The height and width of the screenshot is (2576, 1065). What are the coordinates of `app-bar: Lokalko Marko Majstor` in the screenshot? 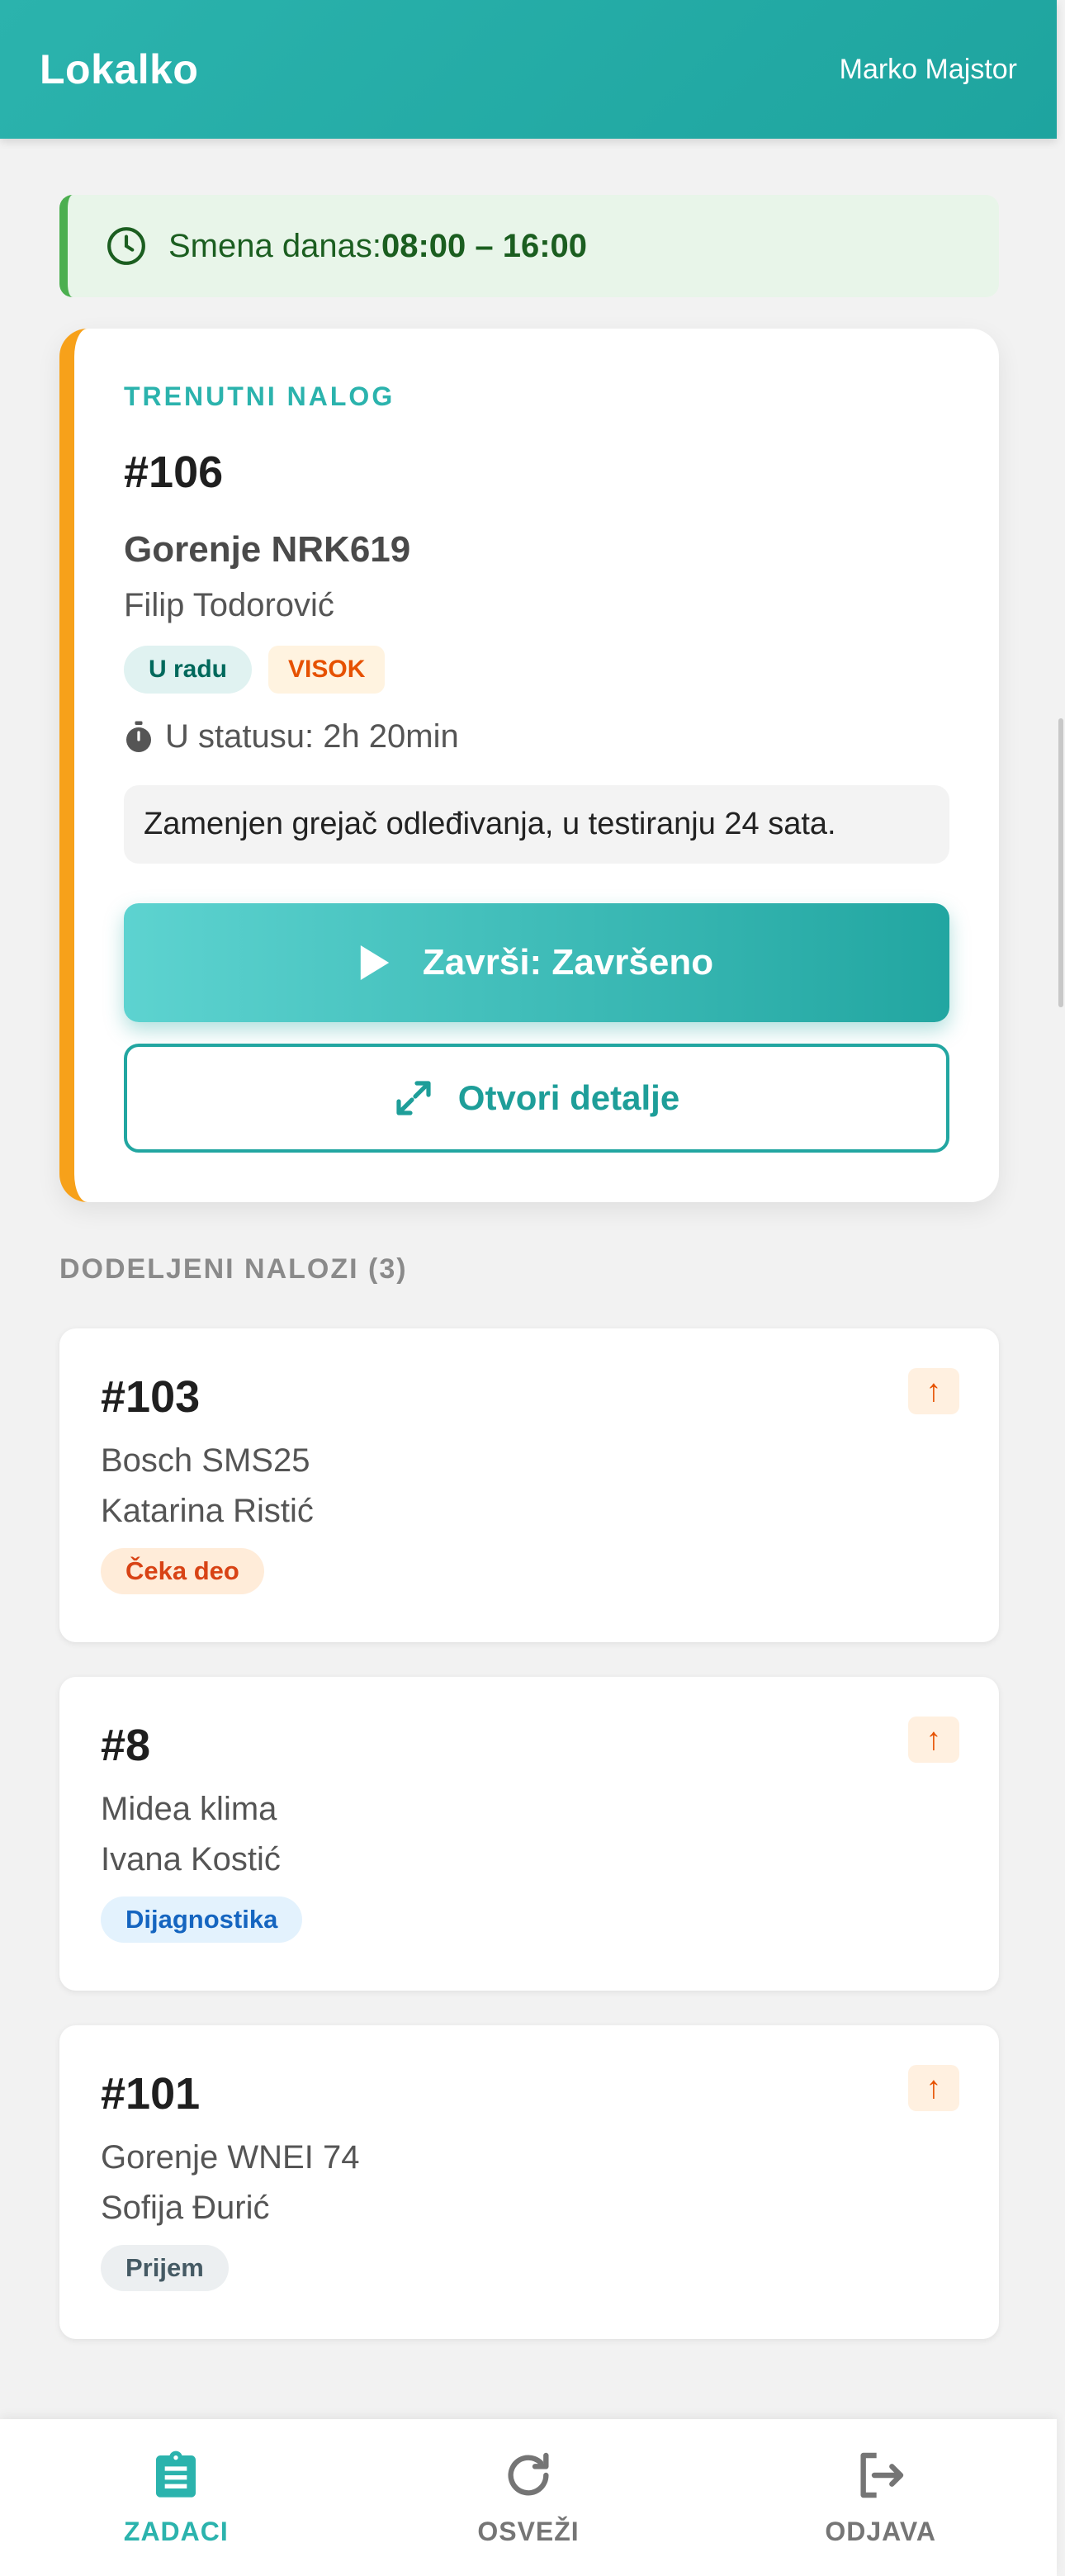 It's located at (528, 69).